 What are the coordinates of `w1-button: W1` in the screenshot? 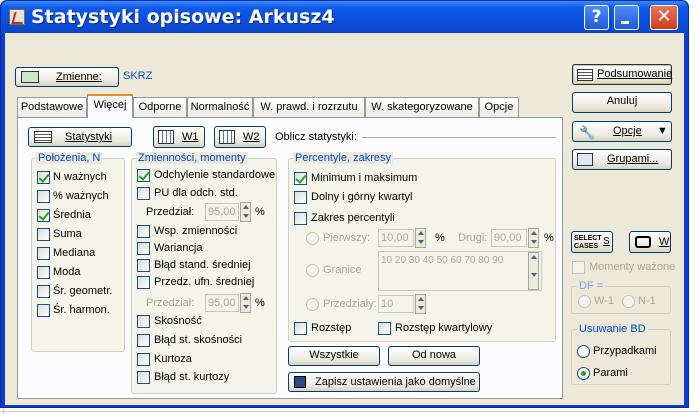 It's located at (179, 137).